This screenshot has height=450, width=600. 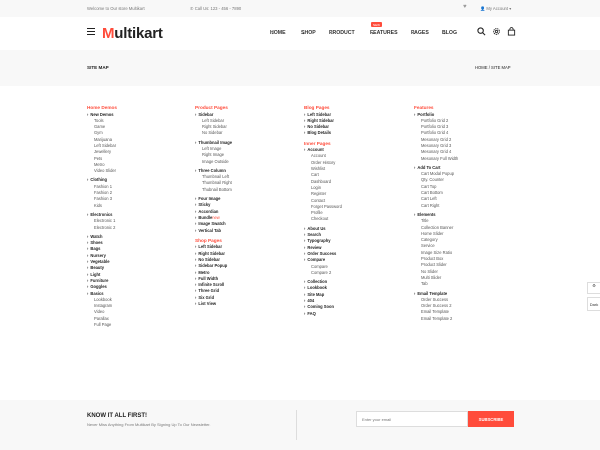 I want to click on my-account-link: 👤 My Account ▾, so click(x=495, y=9).